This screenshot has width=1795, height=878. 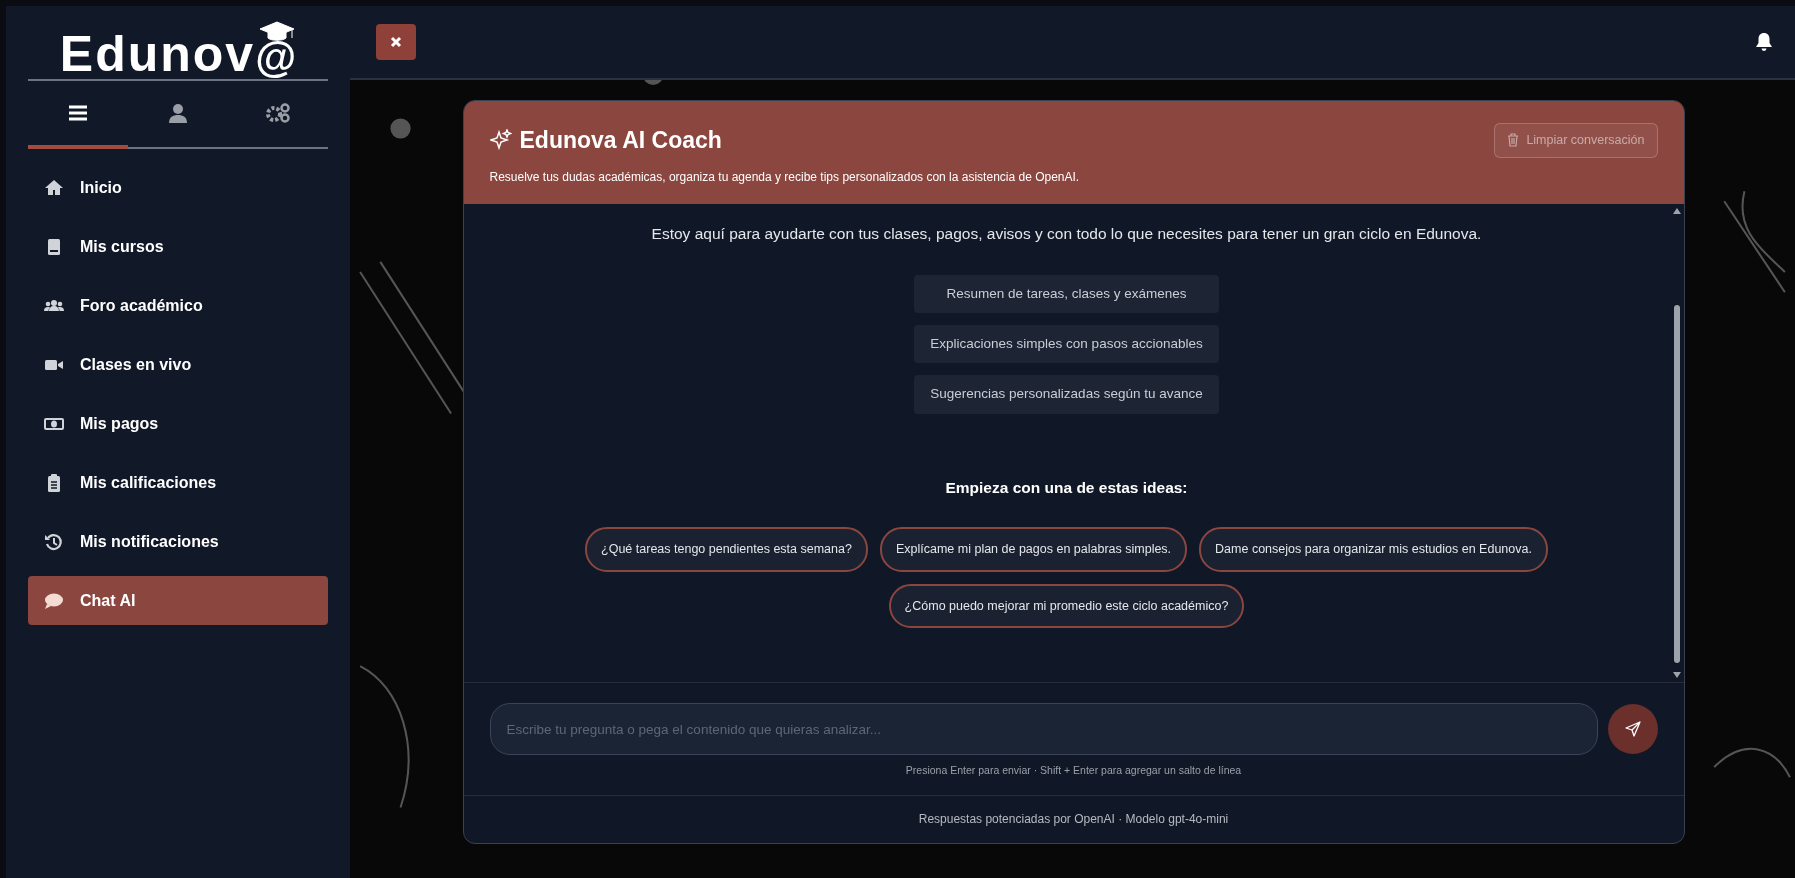 What do you see at coordinates (54, 187) in the screenshot?
I see `home-icon` at bounding box center [54, 187].